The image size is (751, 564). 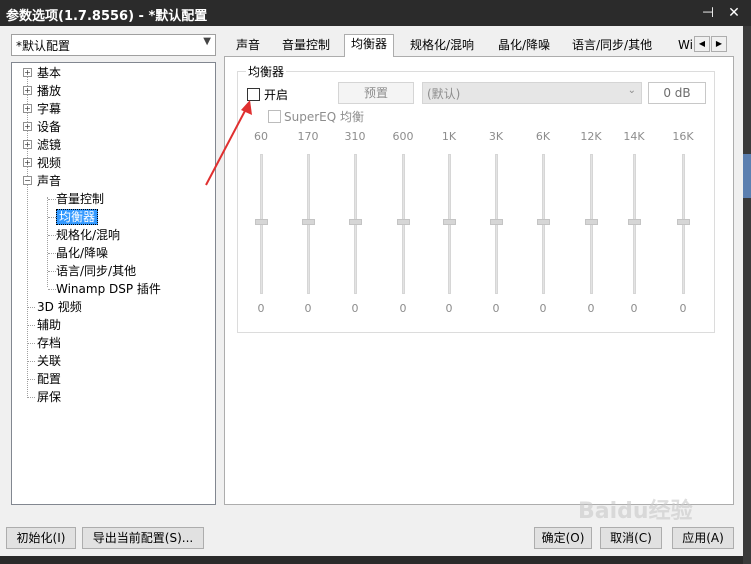 I want to click on tree-item-label: 字幕, so click(x=49, y=109).